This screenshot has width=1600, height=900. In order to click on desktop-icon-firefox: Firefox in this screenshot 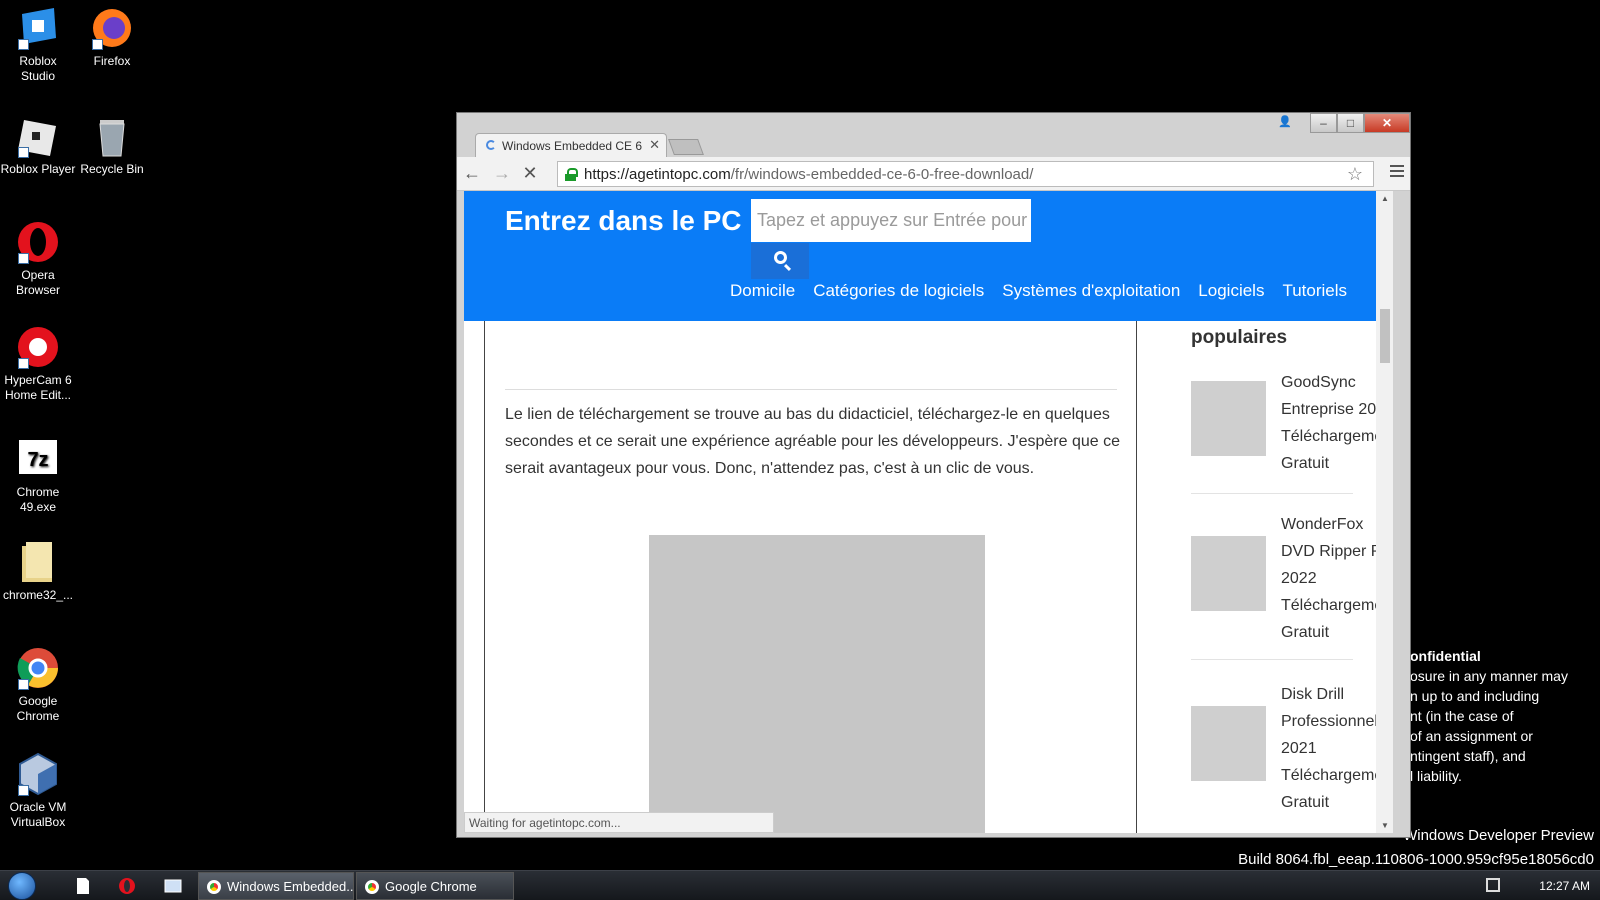, I will do `click(112, 37)`.